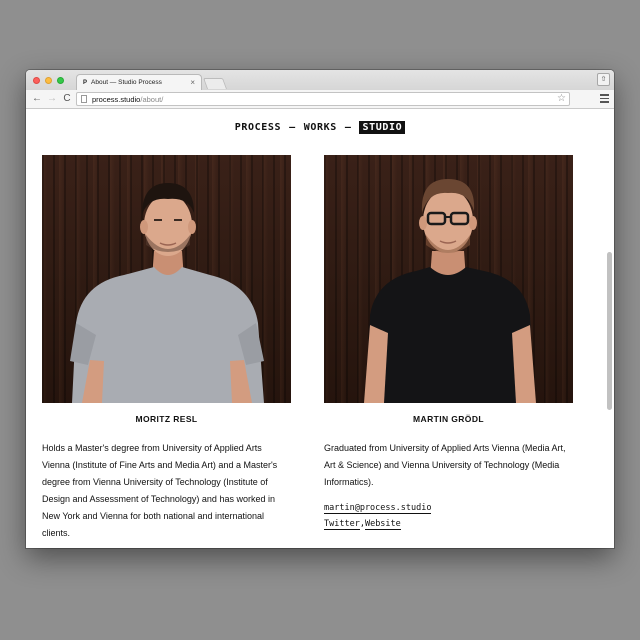  I want to click on tab-title: About — Studio Process, so click(126, 82).